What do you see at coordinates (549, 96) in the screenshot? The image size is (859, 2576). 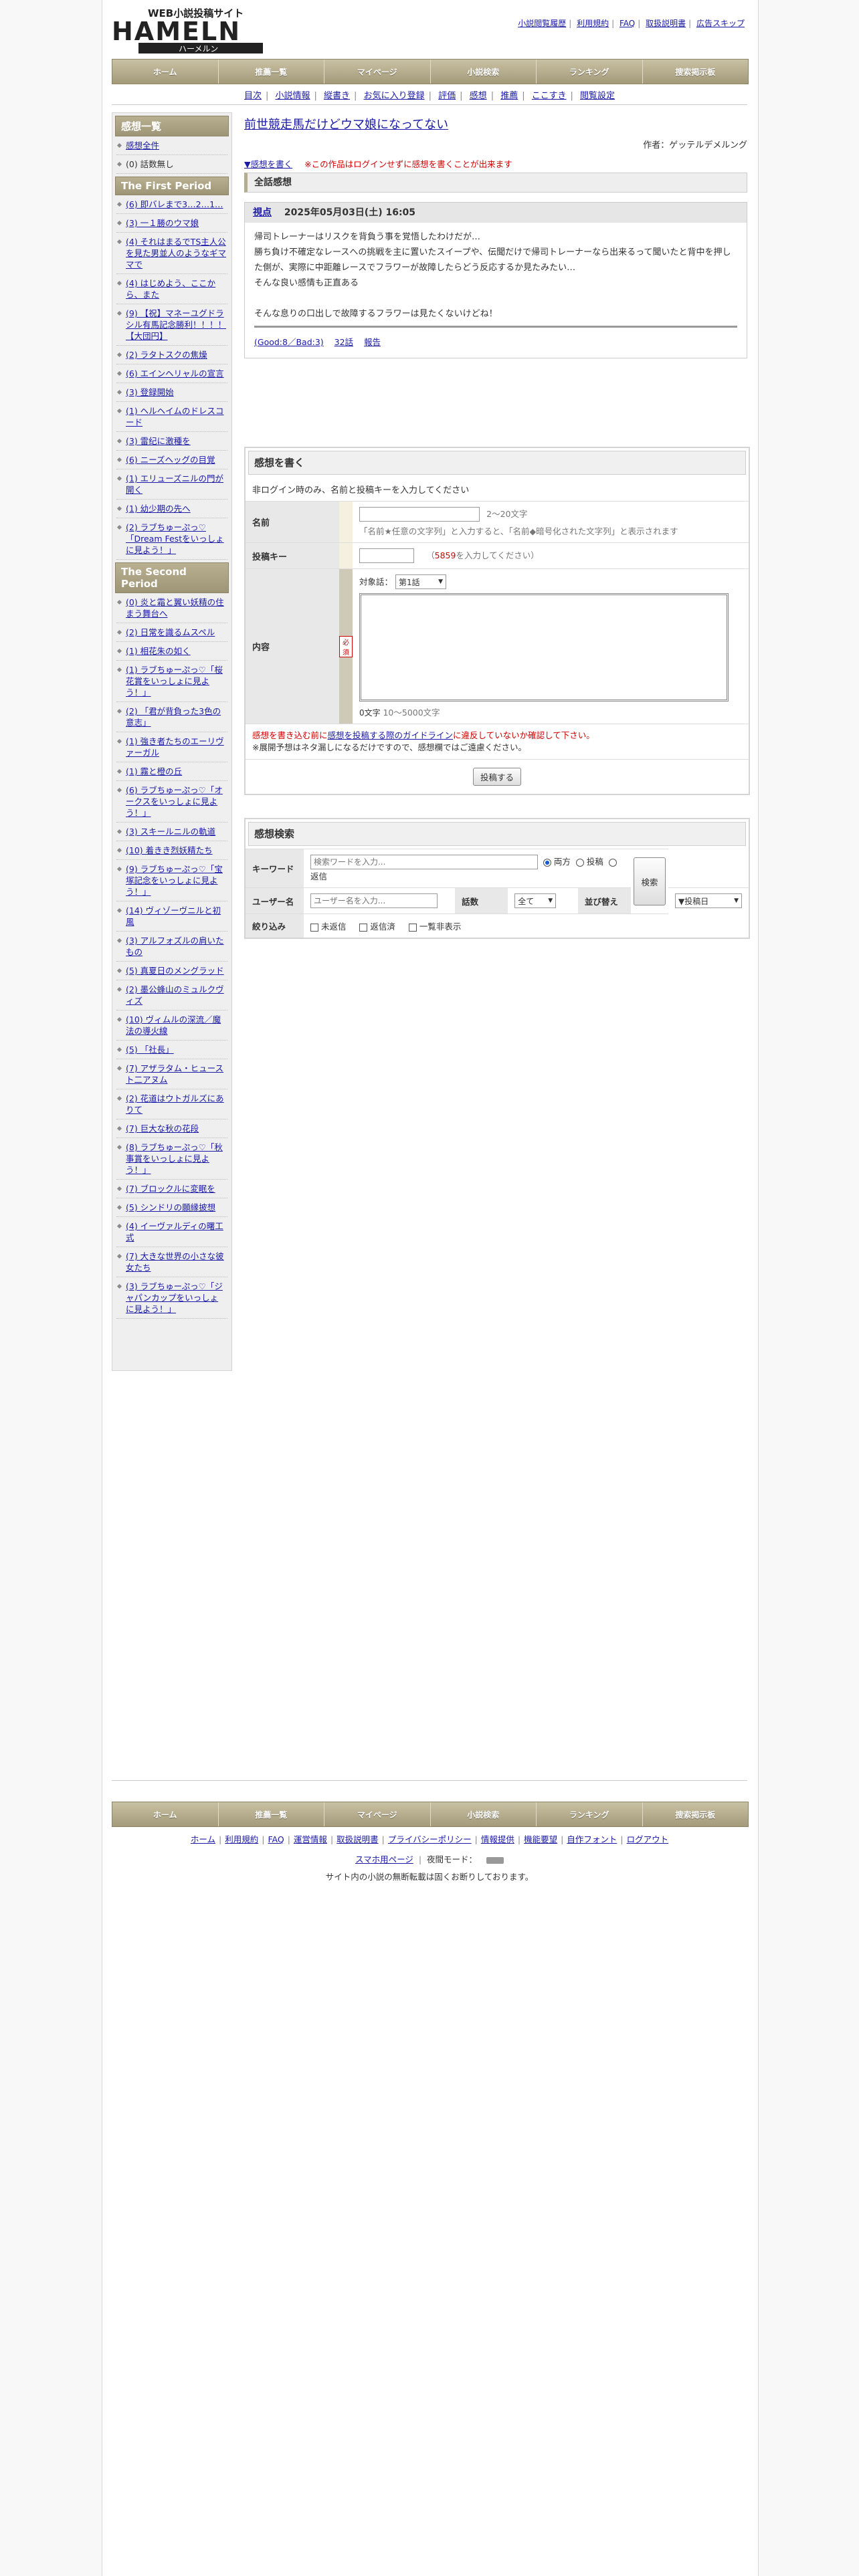 I see `subnav-kokosuki: ここすき` at bounding box center [549, 96].